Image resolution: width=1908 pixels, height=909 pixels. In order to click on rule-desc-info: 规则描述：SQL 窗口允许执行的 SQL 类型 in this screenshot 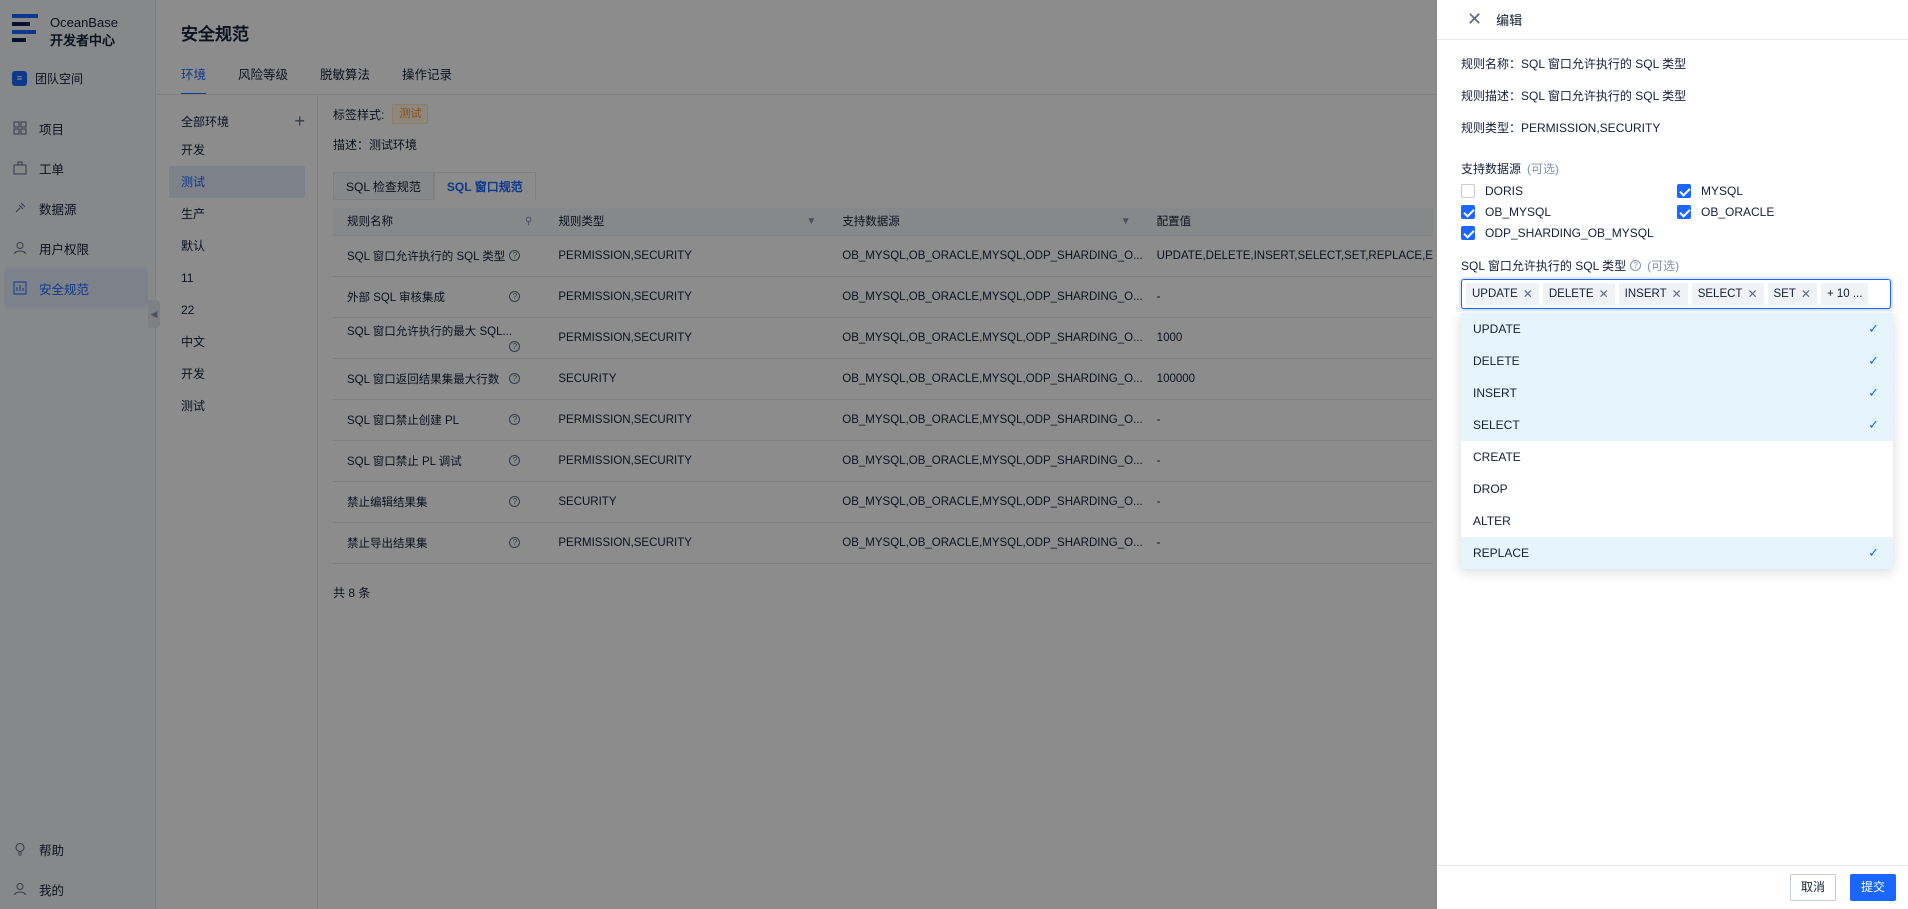, I will do `click(1574, 96)`.